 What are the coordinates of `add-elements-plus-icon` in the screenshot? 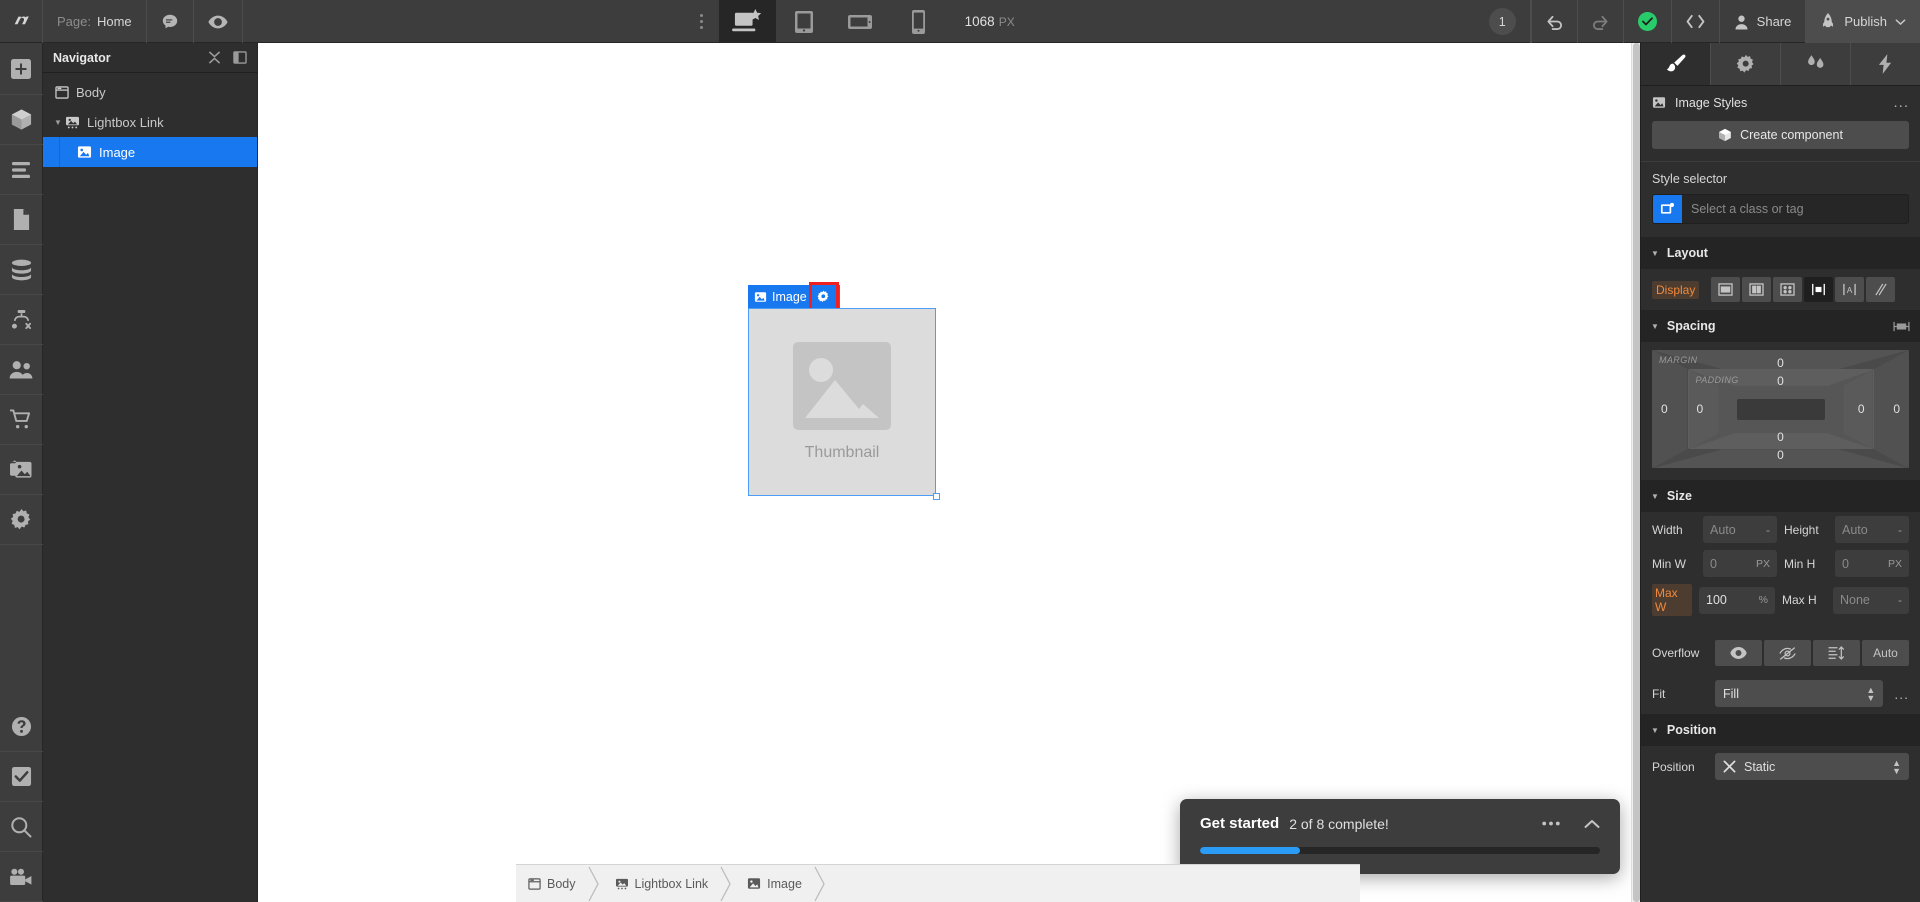 It's located at (21, 69).